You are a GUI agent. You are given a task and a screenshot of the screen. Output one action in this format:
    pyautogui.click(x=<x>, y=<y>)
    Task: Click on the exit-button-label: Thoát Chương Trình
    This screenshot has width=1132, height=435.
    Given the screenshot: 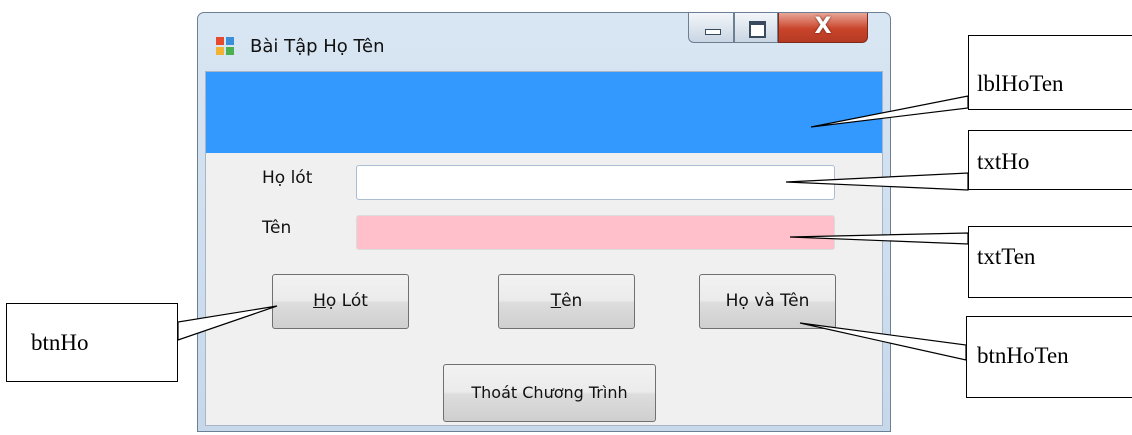 What is the action you would take?
    pyautogui.click(x=549, y=392)
    